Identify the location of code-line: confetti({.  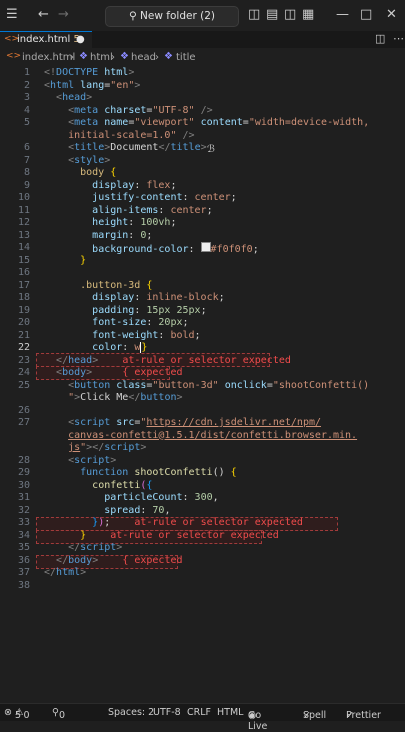
(122, 485).